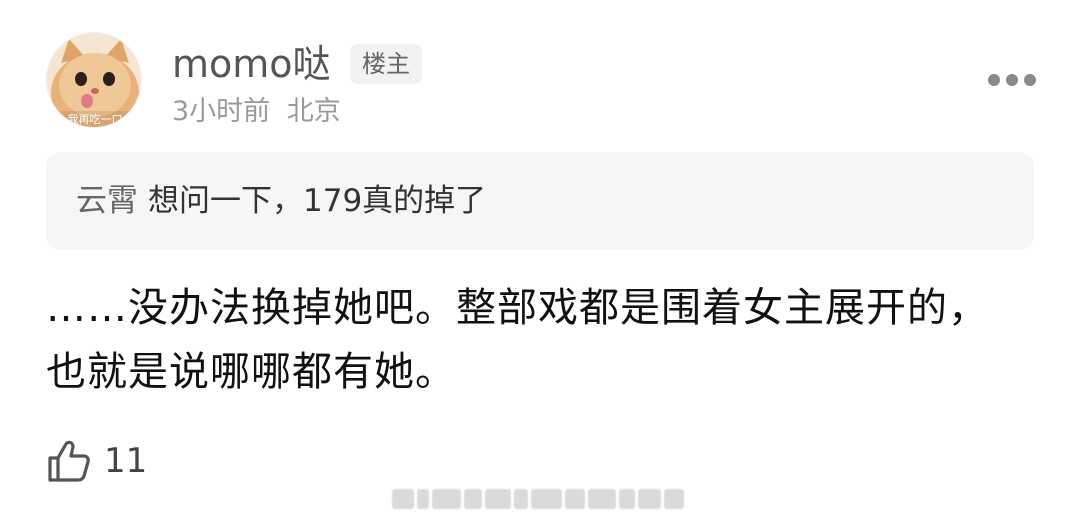 This screenshot has height=522, width=1079. Describe the element at coordinates (221, 111) in the screenshot. I see `post-time: 3小时前` at that location.